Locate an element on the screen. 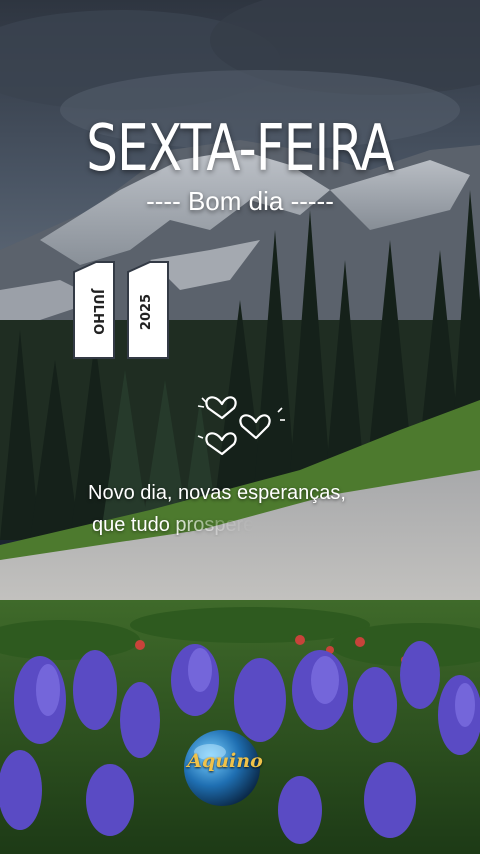  quote-line-2: que tudo prospere is located at coordinates (173, 525).